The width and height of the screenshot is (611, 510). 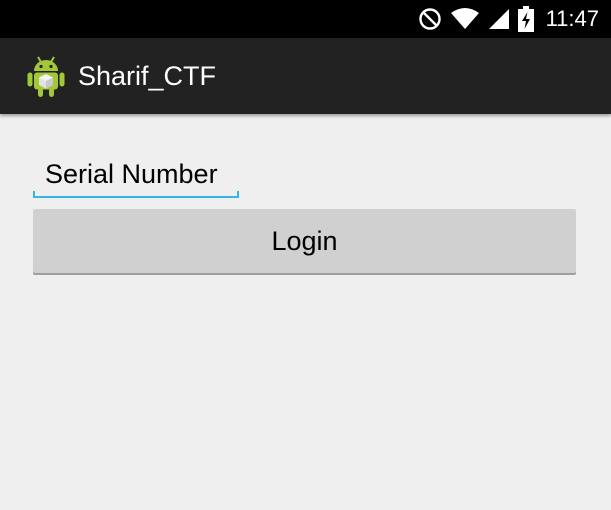 What do you see at coordinates (305, 76) in the screenshot?
I see `action-bar: Sharif_CTF` at bounding box center [305, 76].